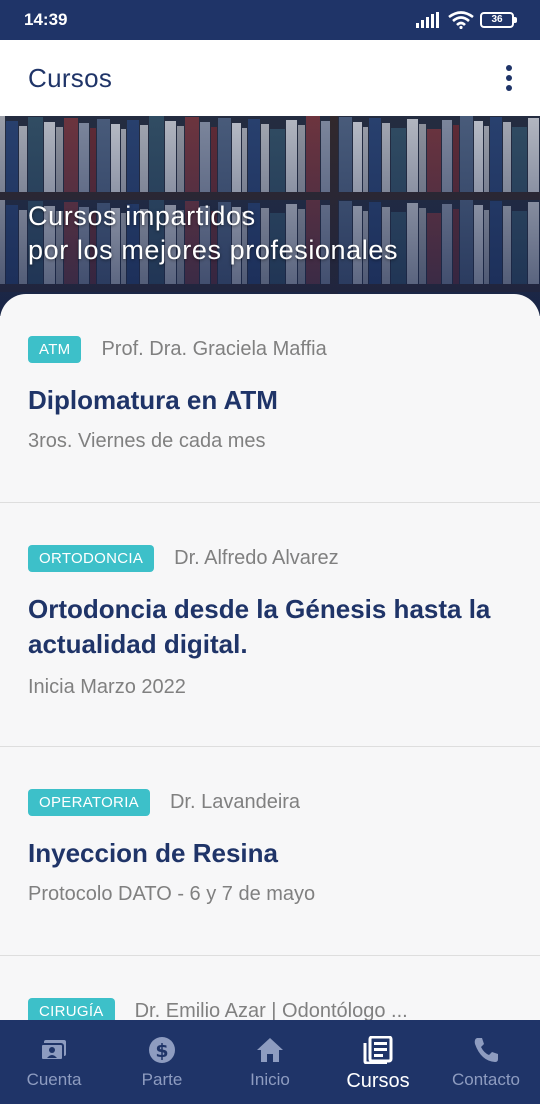  What do you see at coordinates (53, 1050) in the screenshot?
I see `account-card-icon` at bounding box center [53, 1050].